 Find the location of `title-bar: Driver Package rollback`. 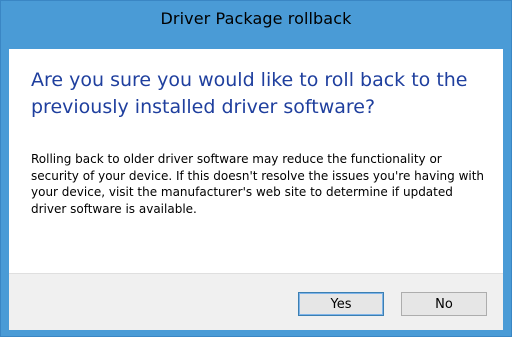

title-bar: Driver Package rollback is located at coordinates (256, 18).